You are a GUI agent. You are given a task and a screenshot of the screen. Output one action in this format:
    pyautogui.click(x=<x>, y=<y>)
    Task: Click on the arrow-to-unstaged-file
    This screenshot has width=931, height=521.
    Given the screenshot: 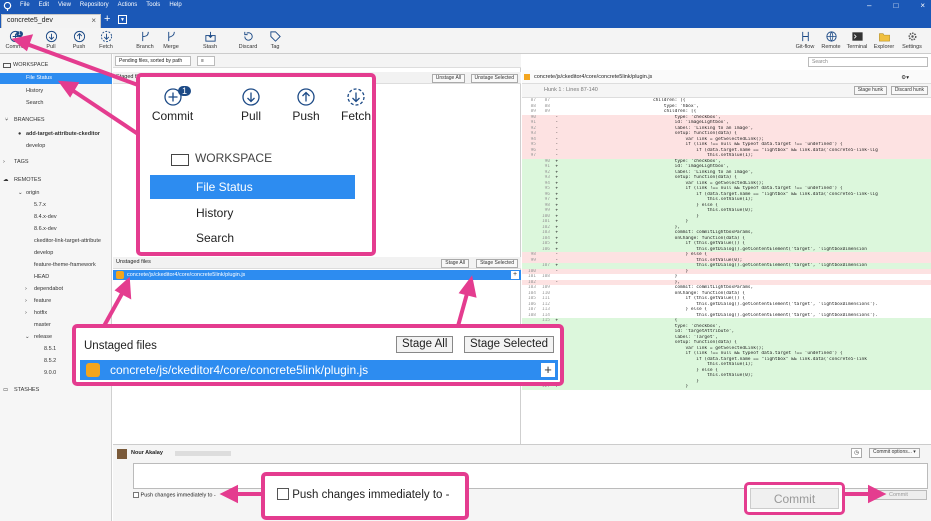 What is the action you would take?
    pyautogui.click(x=114, y=308)
    